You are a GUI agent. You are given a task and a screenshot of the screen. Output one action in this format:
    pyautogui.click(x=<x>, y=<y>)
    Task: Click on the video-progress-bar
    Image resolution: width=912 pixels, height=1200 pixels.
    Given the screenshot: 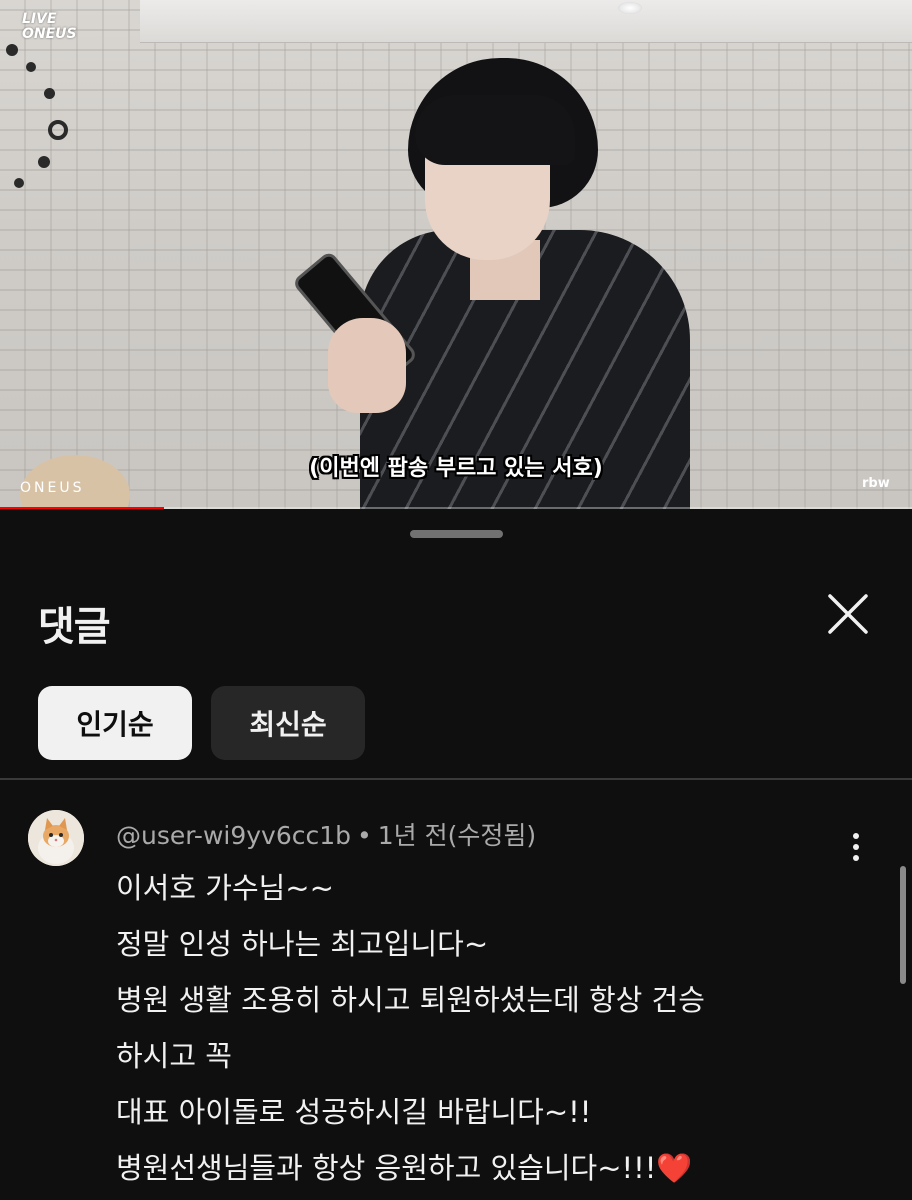 What is the action you would take?
    pyautogui.click(x=456, y=508)
    